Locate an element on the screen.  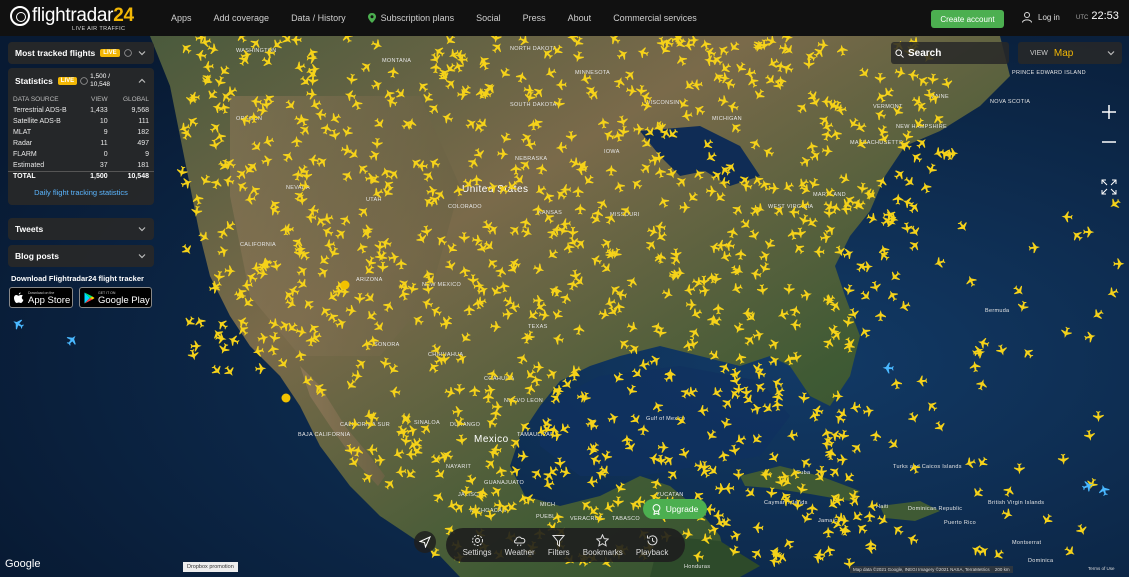
dropbox-promotion: Dropbox promotion is located at coordinates (210, 567).